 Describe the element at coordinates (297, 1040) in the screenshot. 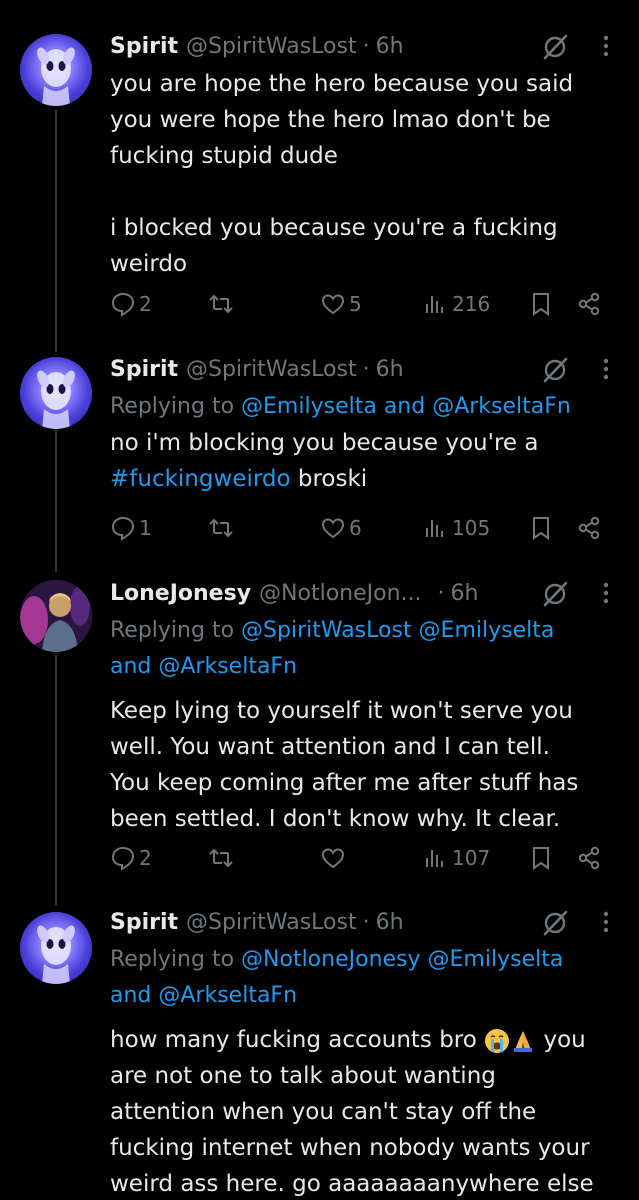

I see `tweet-text-fragment: how many fucking accounts bro` at that location.